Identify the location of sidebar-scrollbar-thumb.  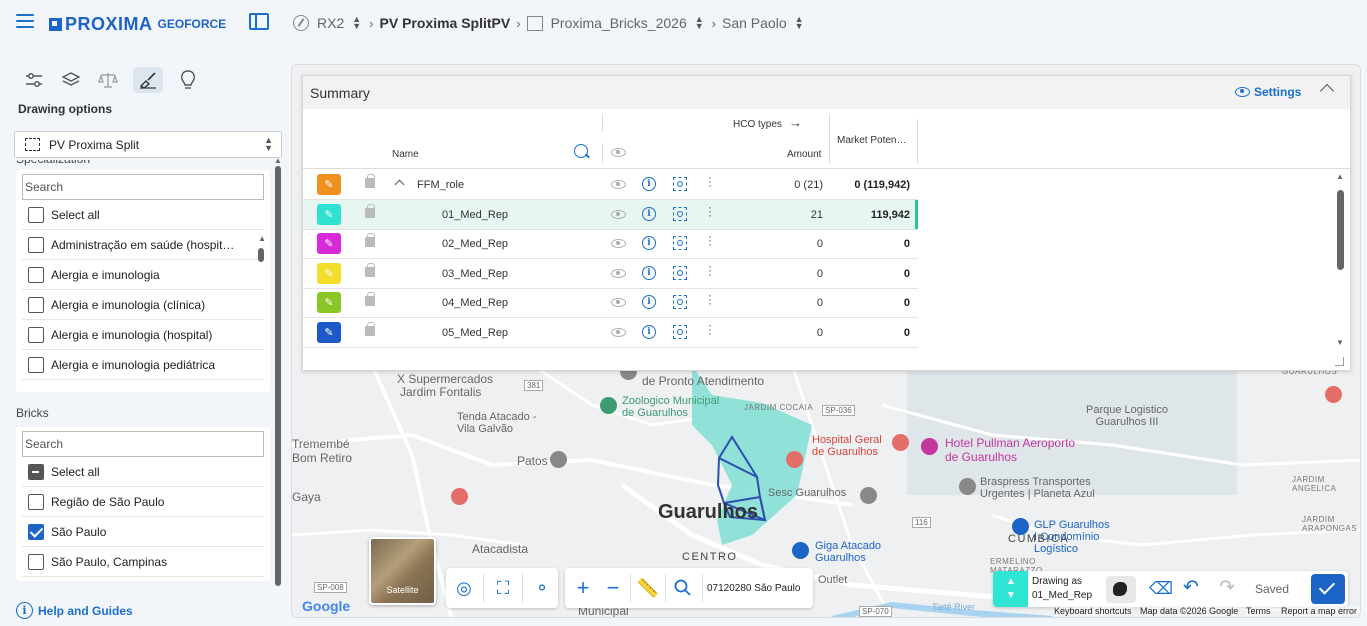
(278, 376).